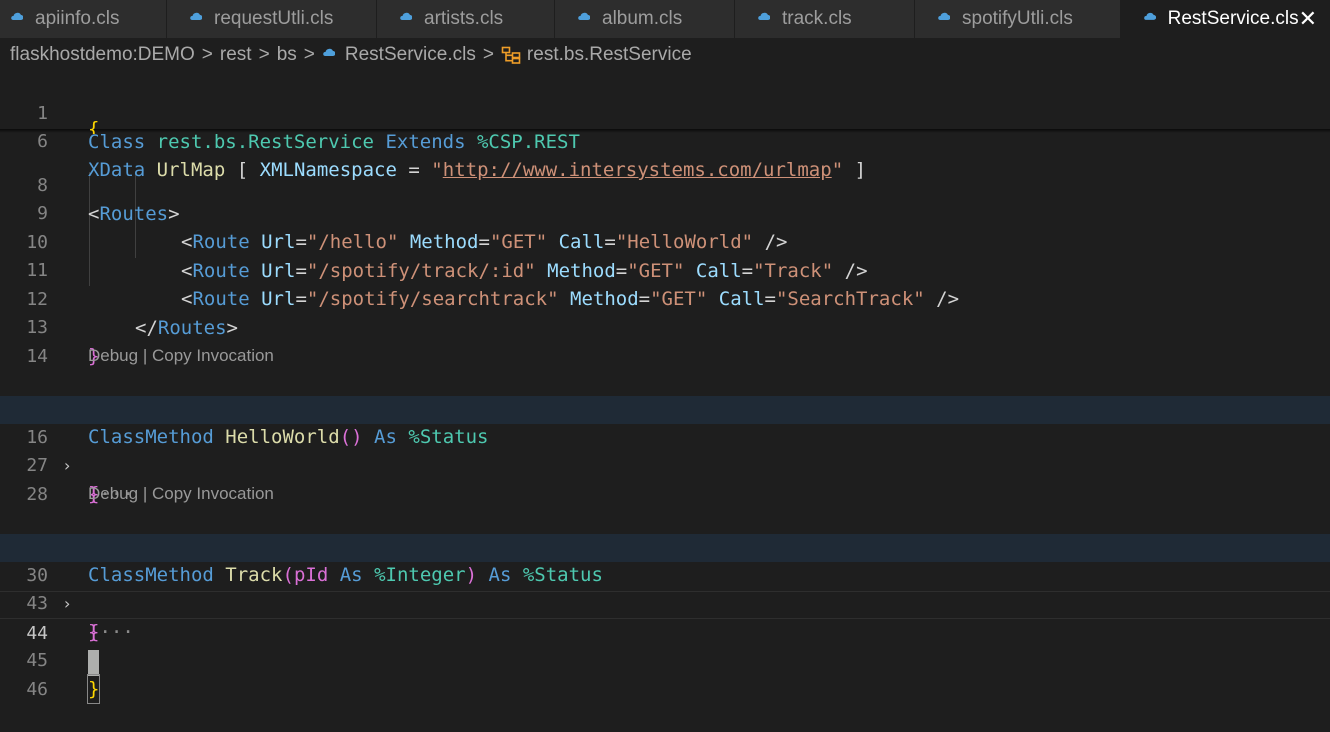 This screenshot has height=732, width=1330. I want to click on tab-album: album.cls, so click(645, 19).